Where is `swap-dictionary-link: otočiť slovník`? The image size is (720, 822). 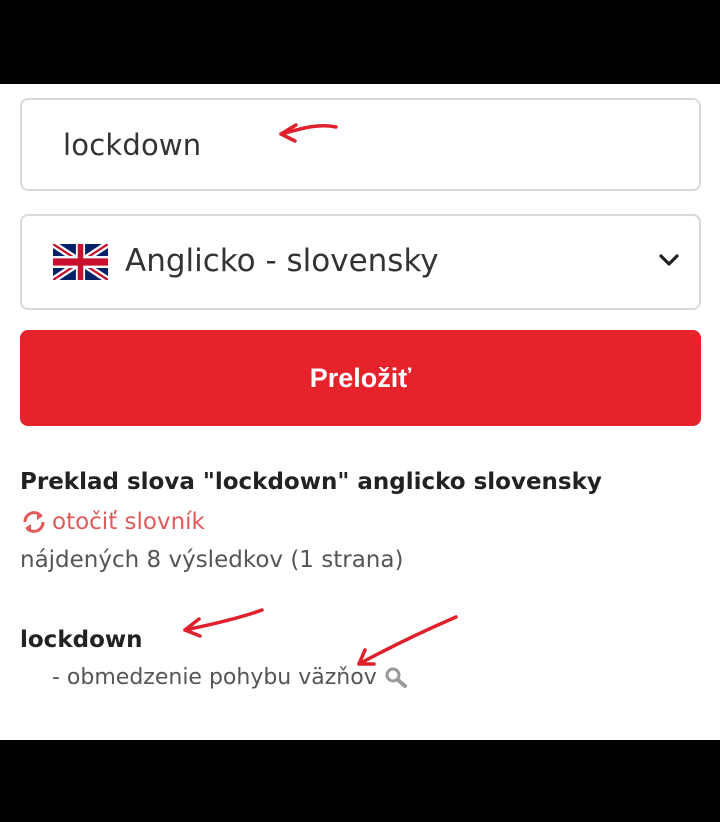 swap-dictionary-link: otočiť slovník is located at coordinates (112, 522).